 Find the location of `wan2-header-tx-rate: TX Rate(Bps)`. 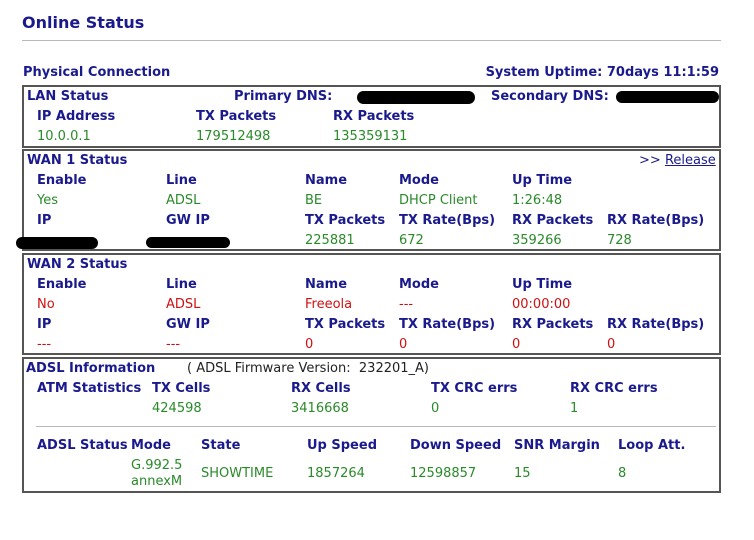

wan2-header-tx-rate: TX Rate(Bps) is located at coordinates (447, 324).